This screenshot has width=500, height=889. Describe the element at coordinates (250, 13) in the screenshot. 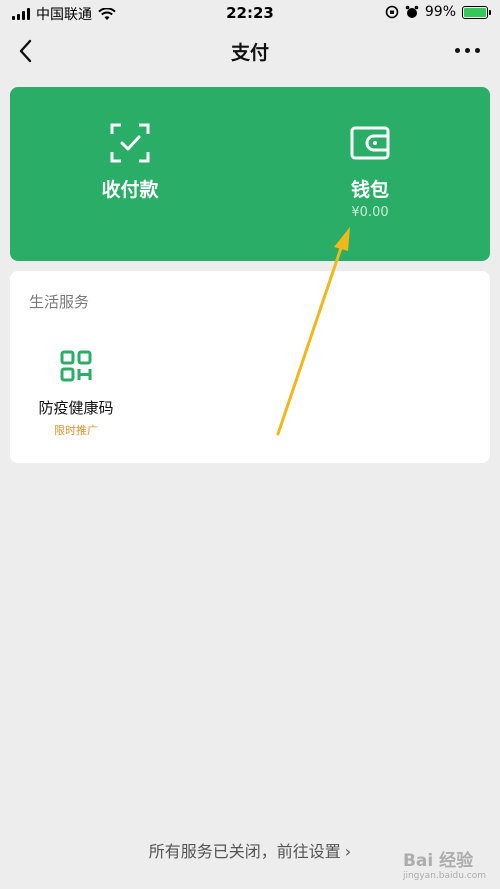

I see `status-bar: 中国联通 22:23 99%` at that location.